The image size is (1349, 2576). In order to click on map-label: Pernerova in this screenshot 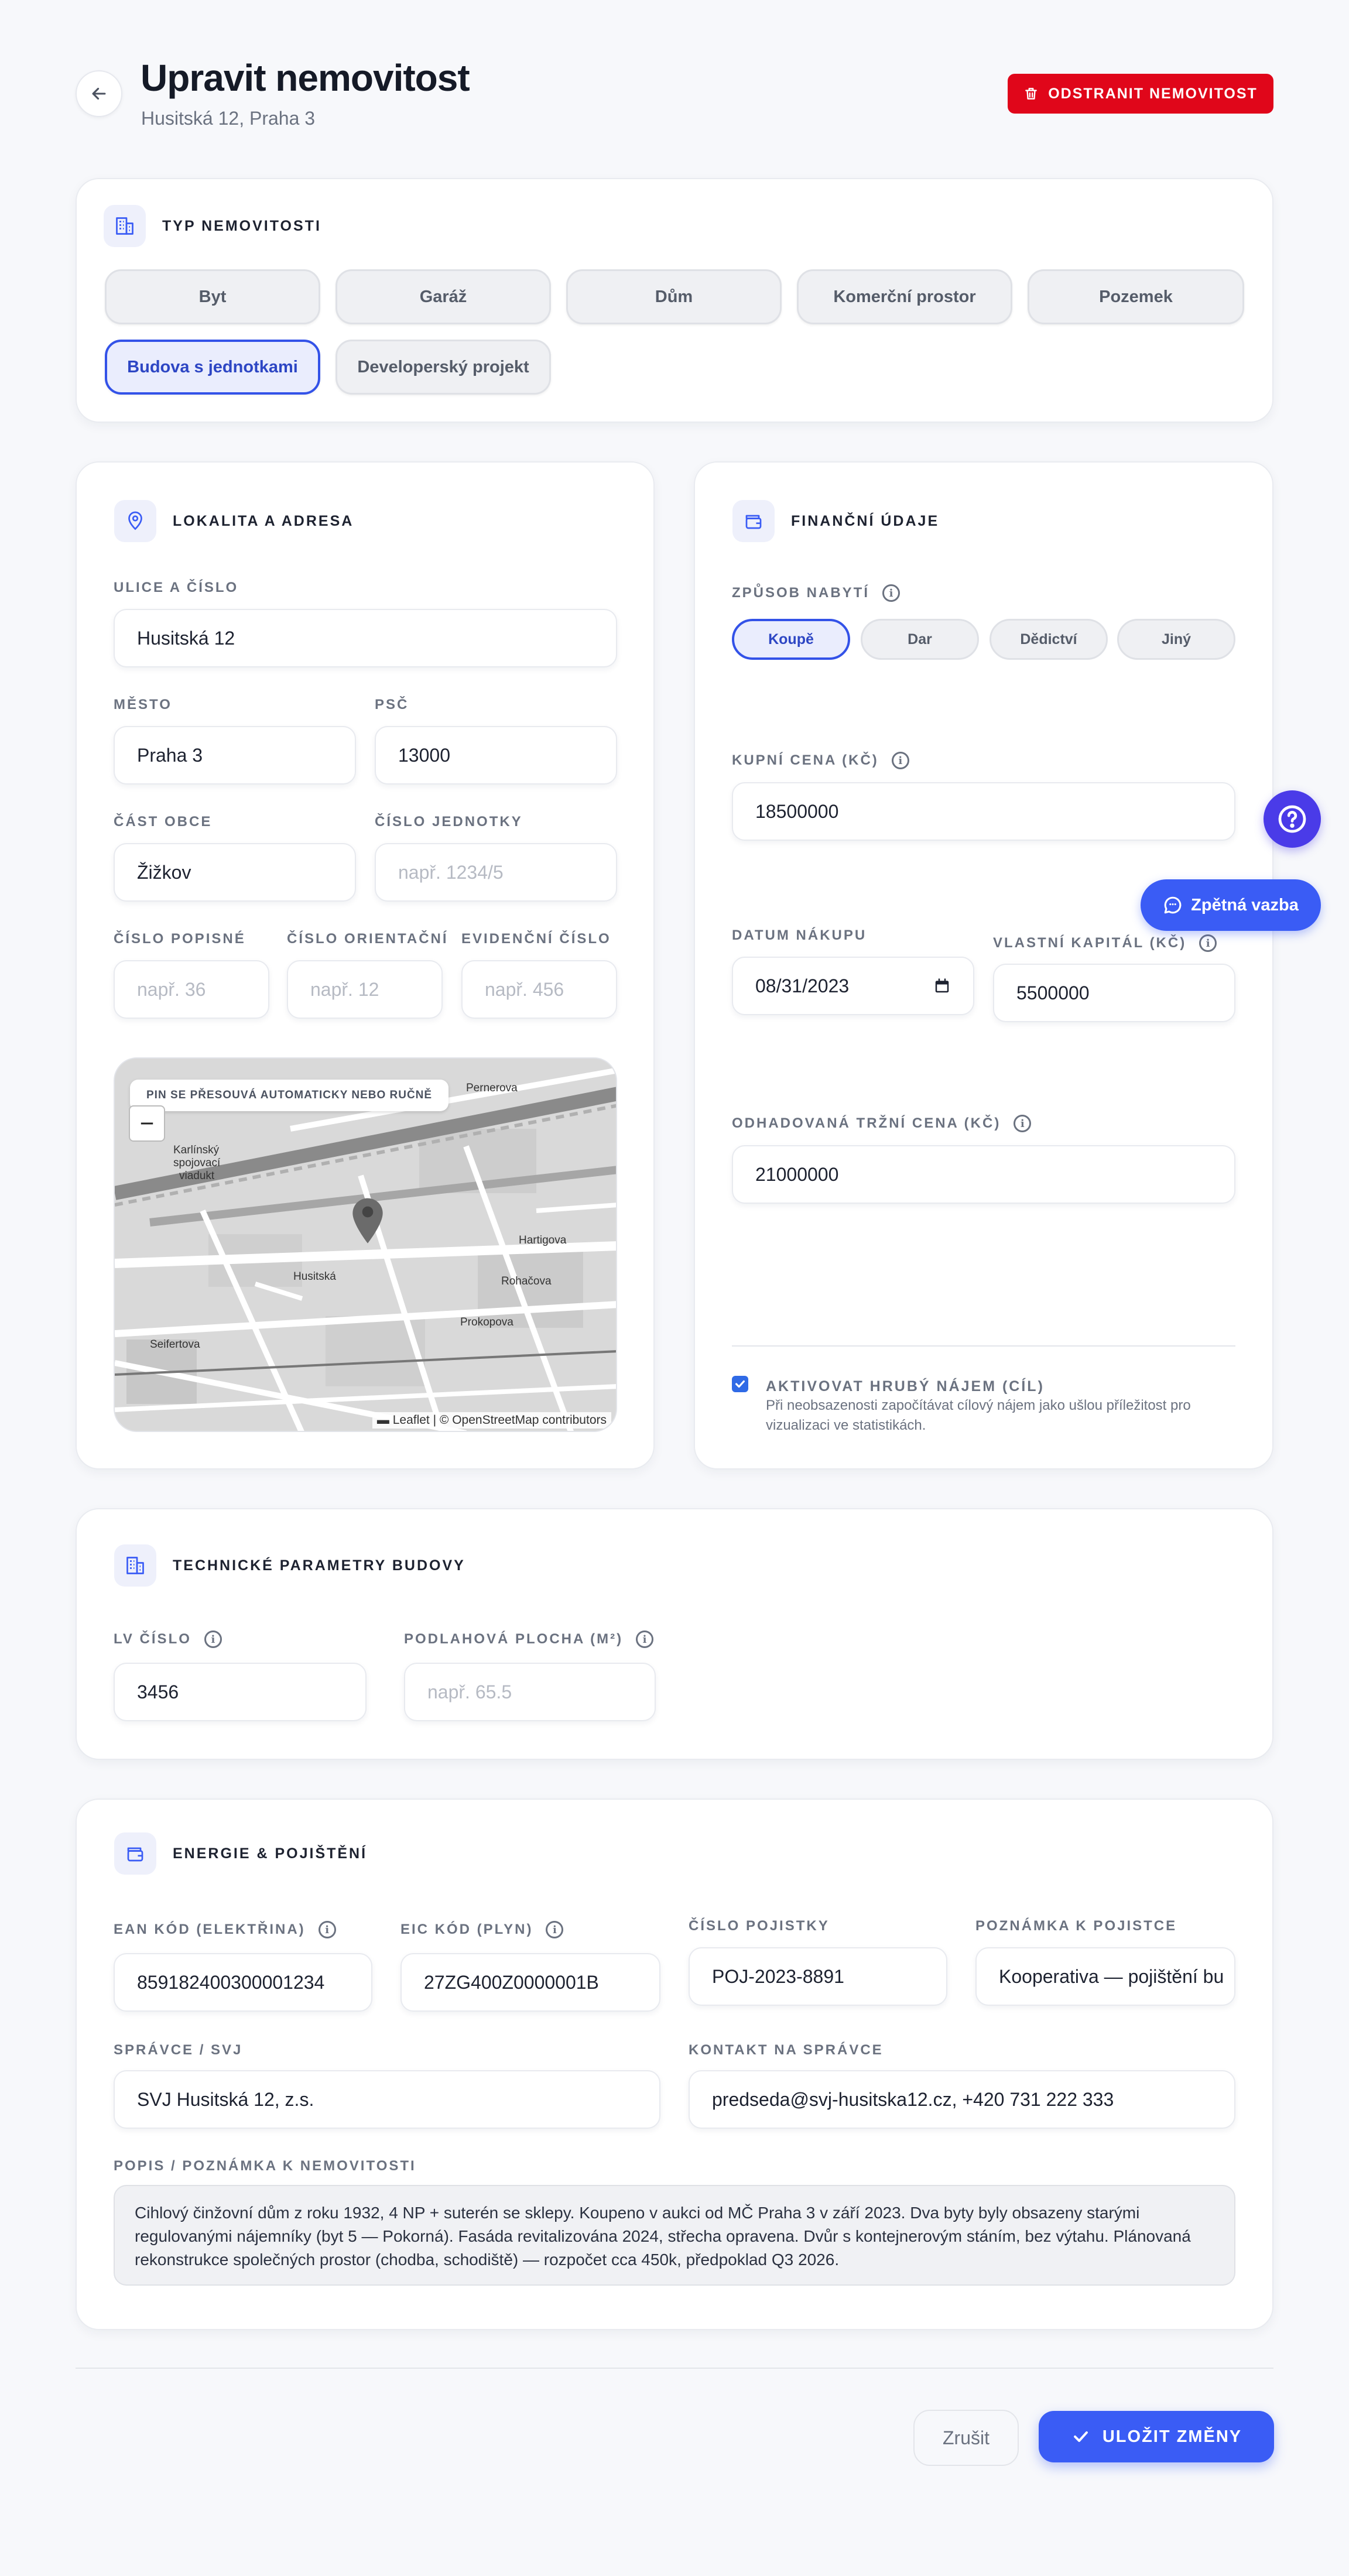, I will do `click(492, 1088)`.